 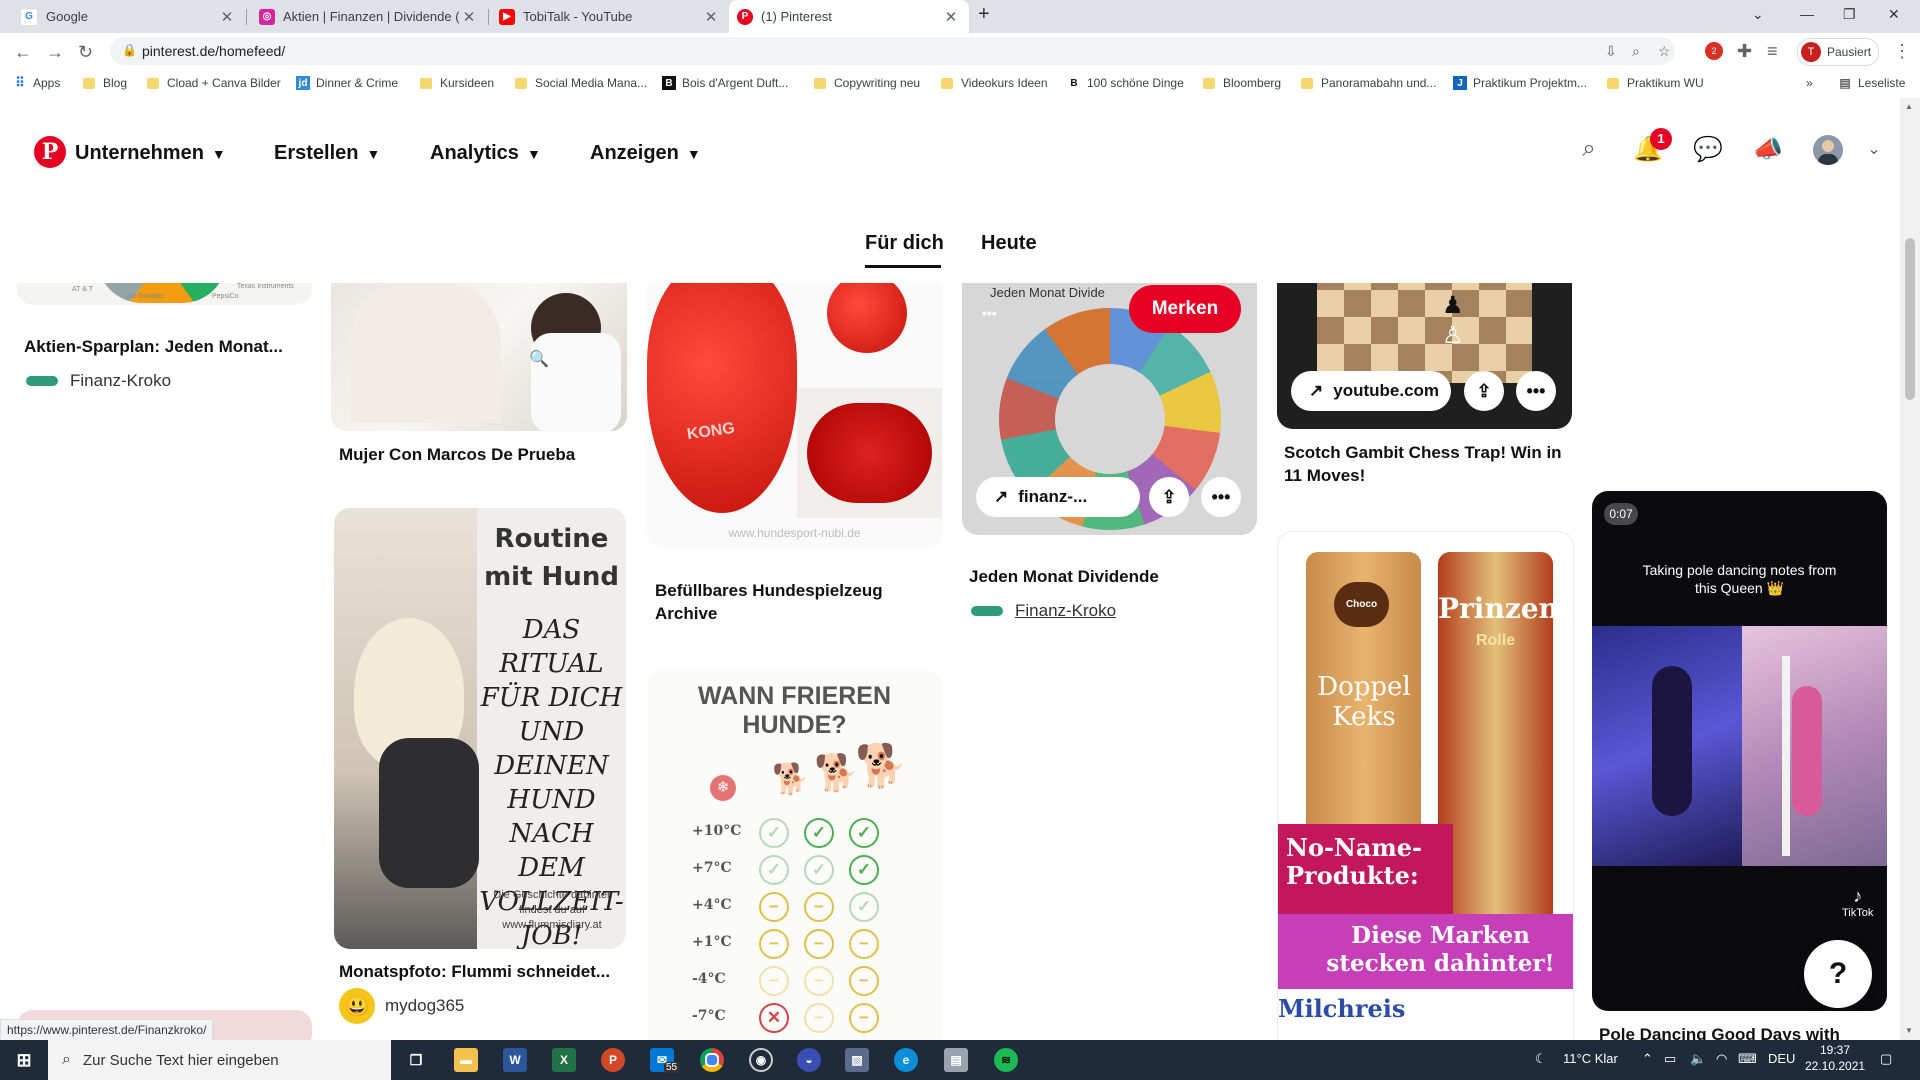 I want to click on tab-instagram: ◎ Aktien | Finanzen | Dividende (@ ✕, so click(x=367, y=16).